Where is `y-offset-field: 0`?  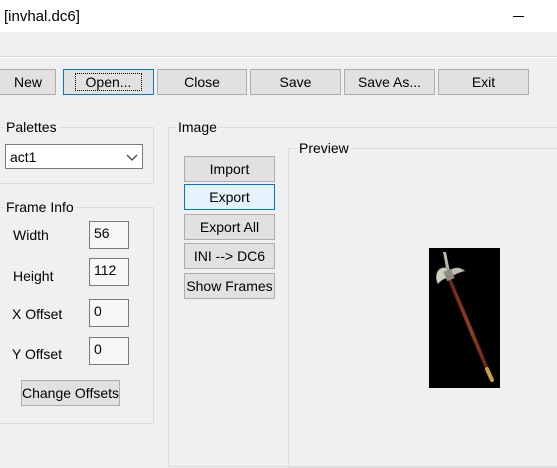
y-offset-field: 0 is located at coordinates (109, 351).